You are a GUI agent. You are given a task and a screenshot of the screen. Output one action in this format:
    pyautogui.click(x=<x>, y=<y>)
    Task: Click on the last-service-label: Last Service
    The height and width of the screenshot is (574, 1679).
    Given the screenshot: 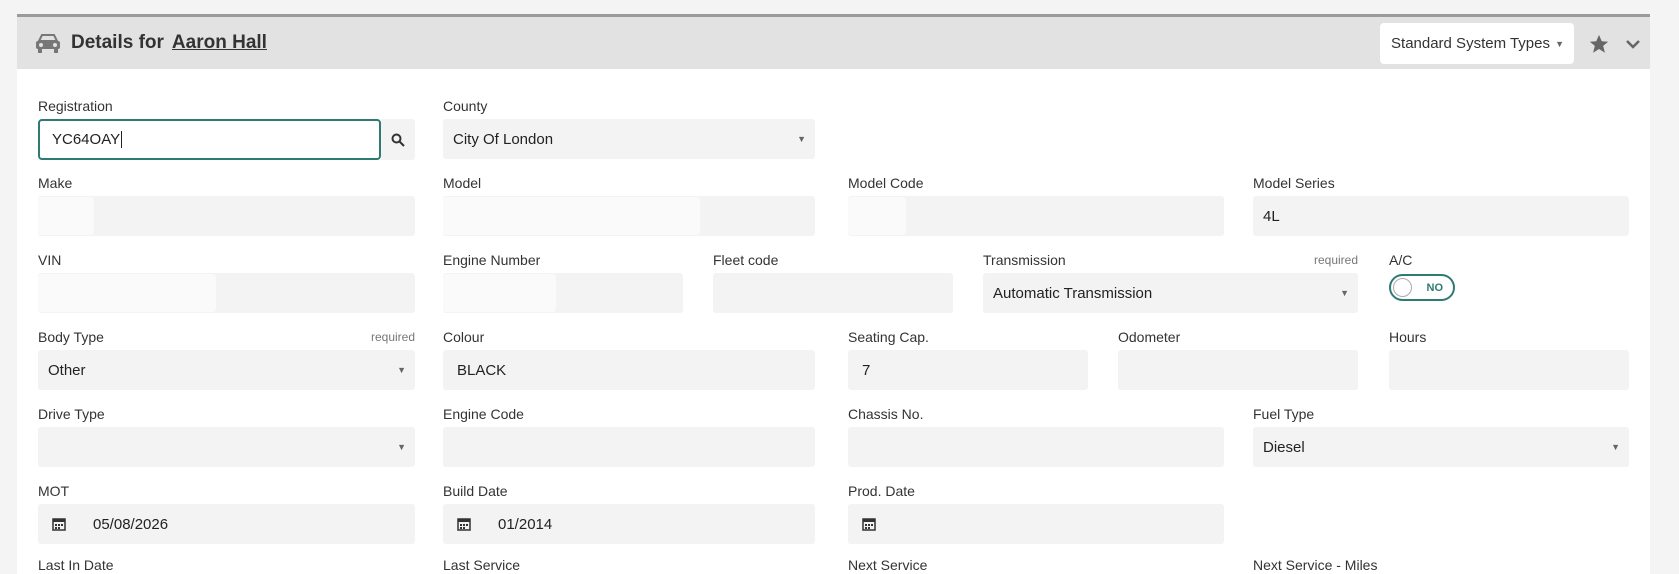 What is the action you would take?
    pyautogui.click(x=482, y=565)
    